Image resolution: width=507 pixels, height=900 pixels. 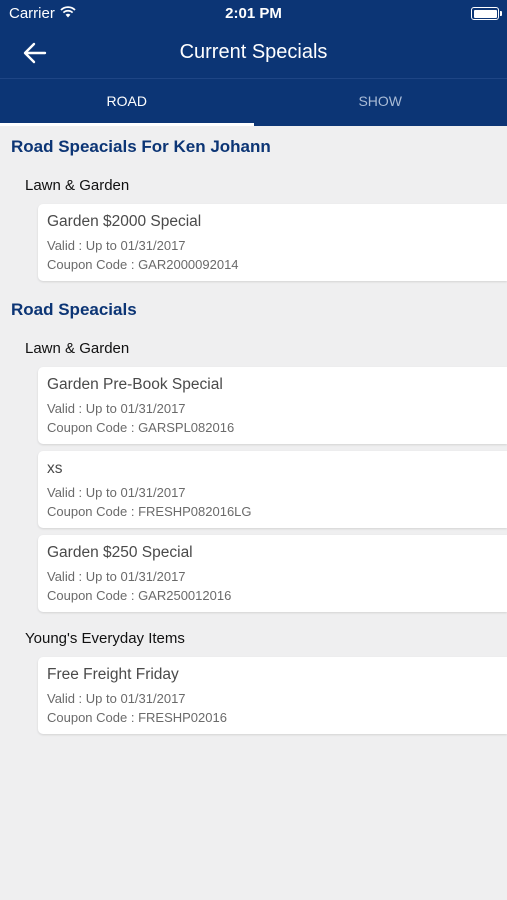 I want to click on special-coupon-code: Coupon Code : FRESHP02016, so click(x=137, y=717).